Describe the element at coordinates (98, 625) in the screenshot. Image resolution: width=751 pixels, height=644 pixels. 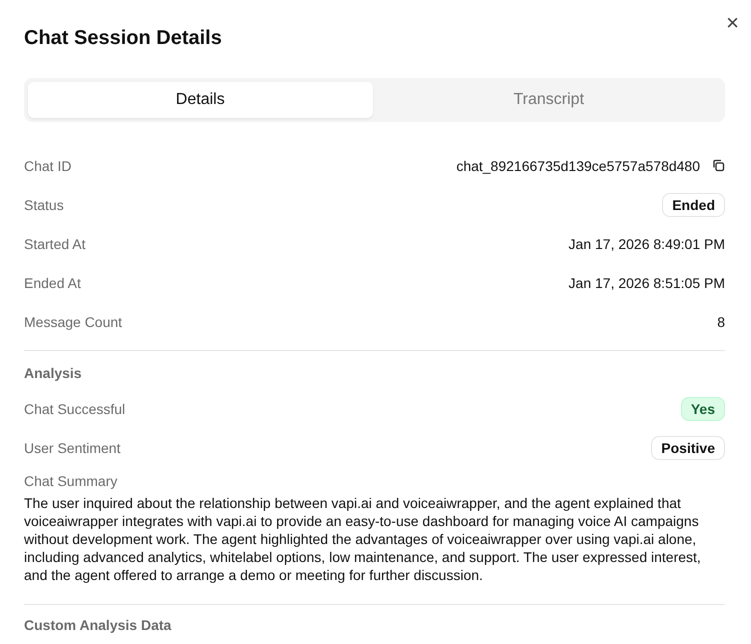
I see `section-heading: Custom Analysis Data` at that location.